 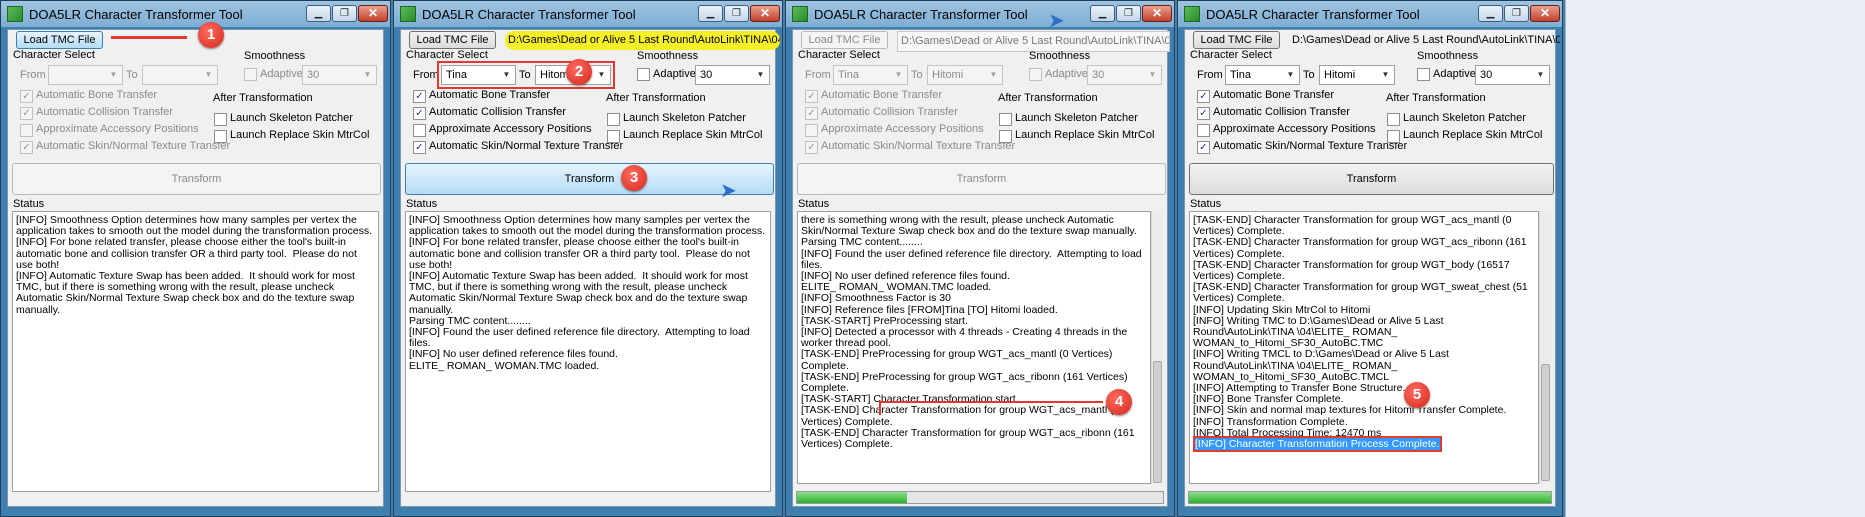 What do you see at coordinates (510, 129) in the screenshot?
I see `accessory-positions-label: Approximate Accessory Positions` at bounding box center [510, 129].